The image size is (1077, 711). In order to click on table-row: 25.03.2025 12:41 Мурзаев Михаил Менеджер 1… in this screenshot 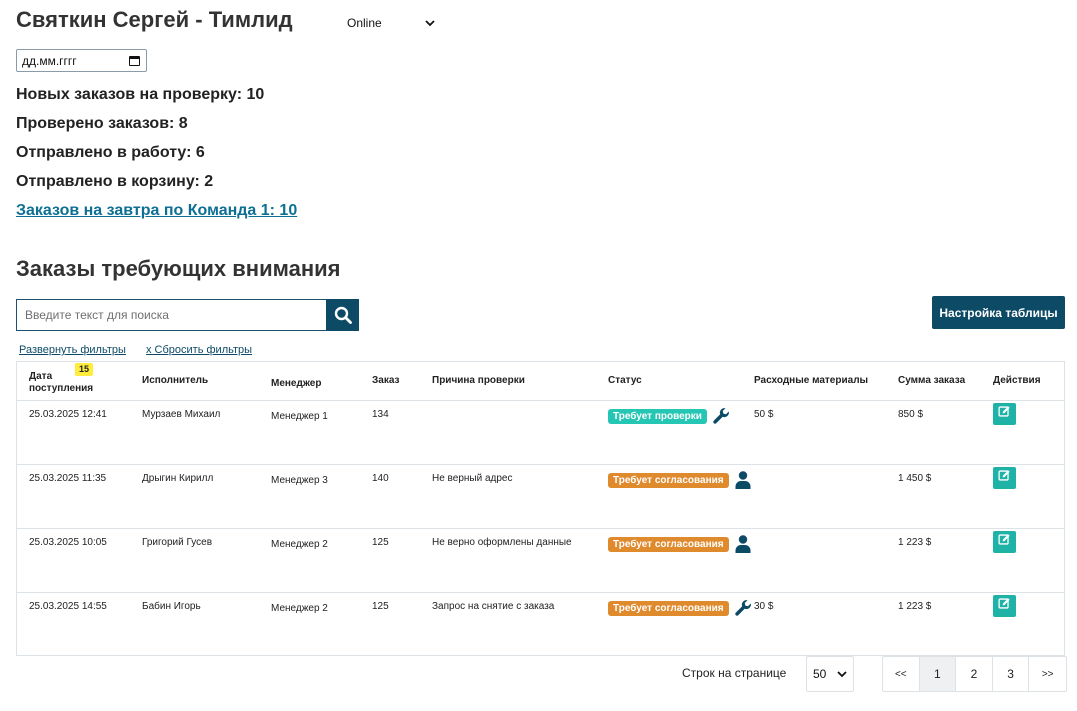, I will do `click(540, 433)`.